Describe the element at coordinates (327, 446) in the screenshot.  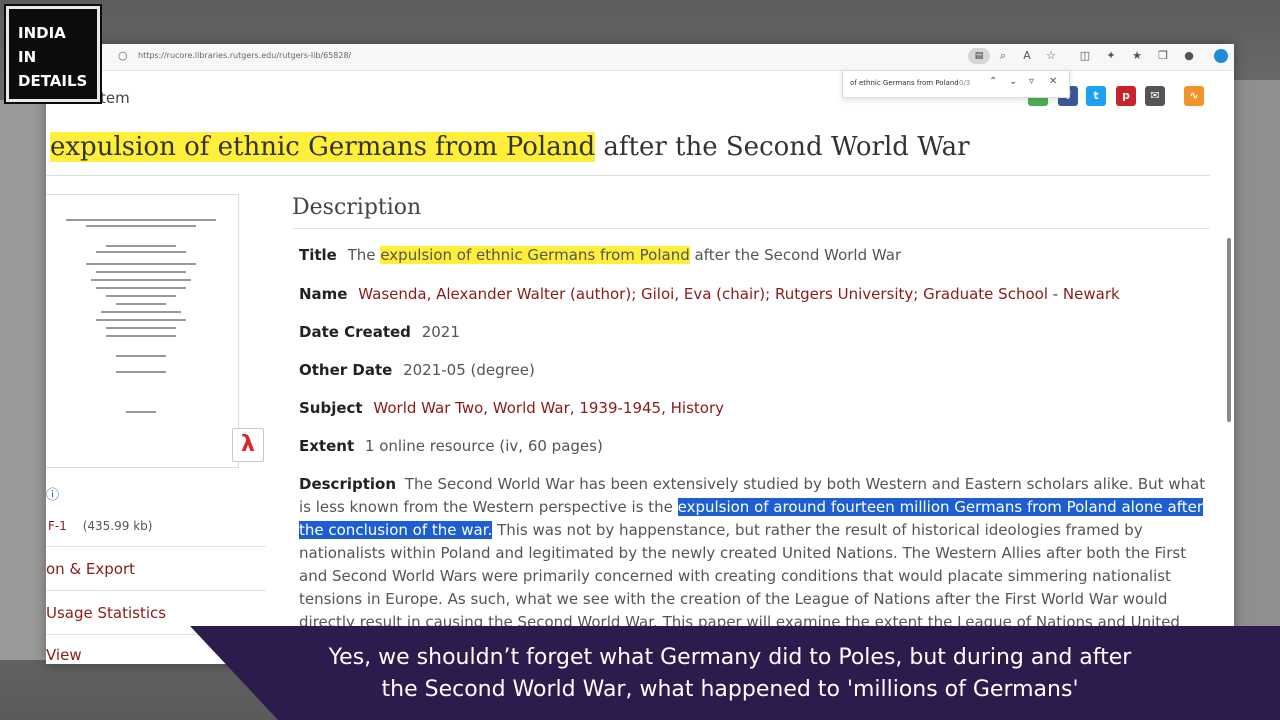
I see `extent-label: Extent` at that location.